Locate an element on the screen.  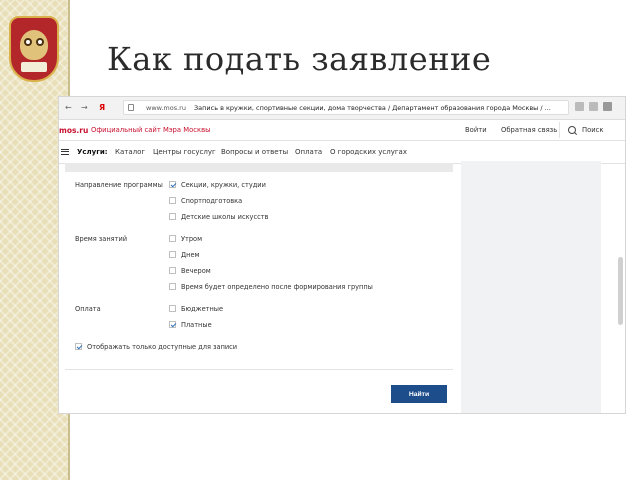
slide-title: Как подать заявление is located at coordinates (299, 59).